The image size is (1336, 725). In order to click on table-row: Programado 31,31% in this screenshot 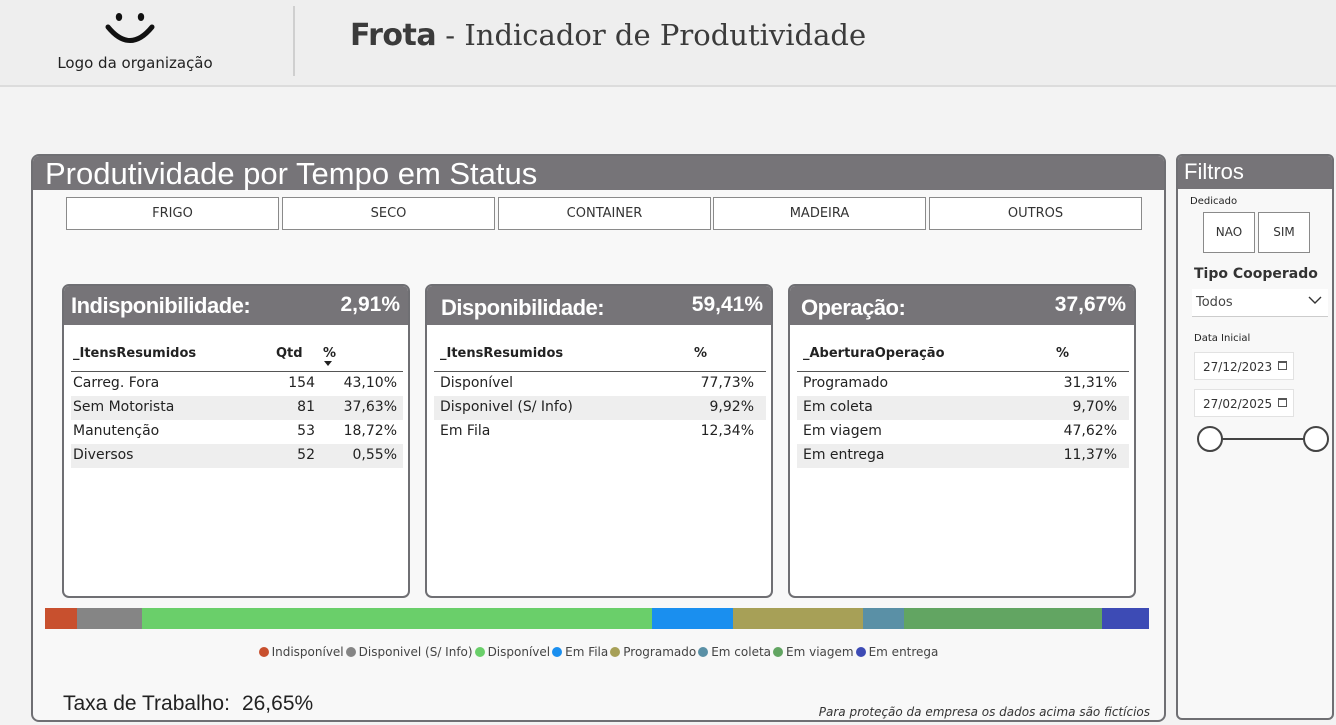, I will do `click(963, 384)`.